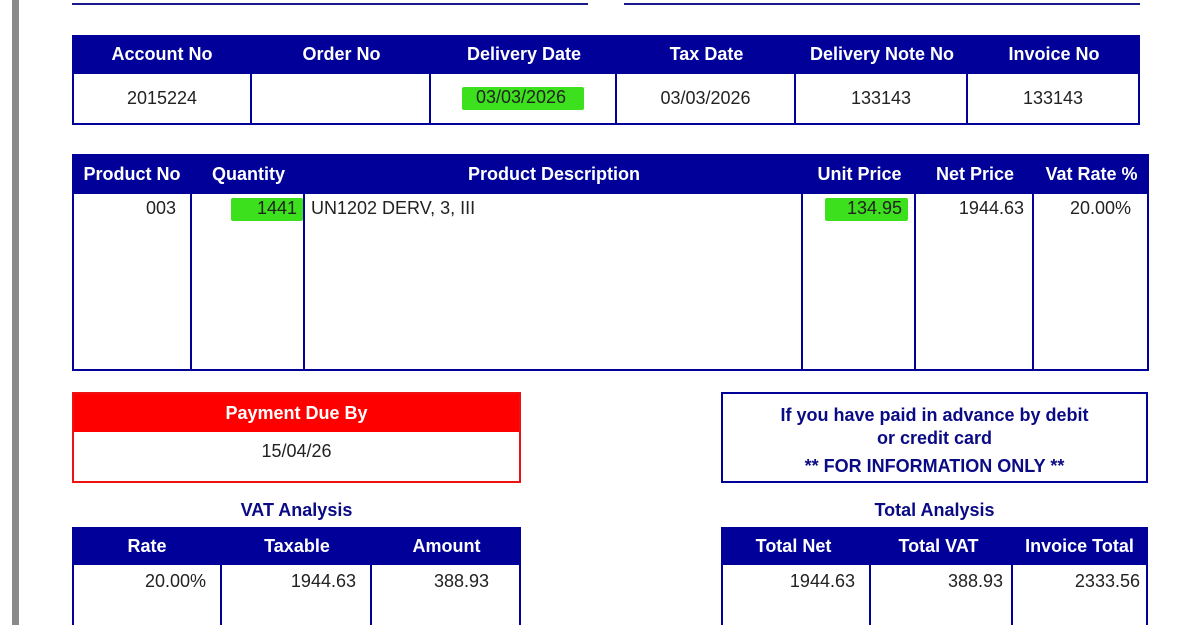  Describe the element at coordinates (797, 595) in the screenshot. I see `total-net-value: 1944.63` at that location.